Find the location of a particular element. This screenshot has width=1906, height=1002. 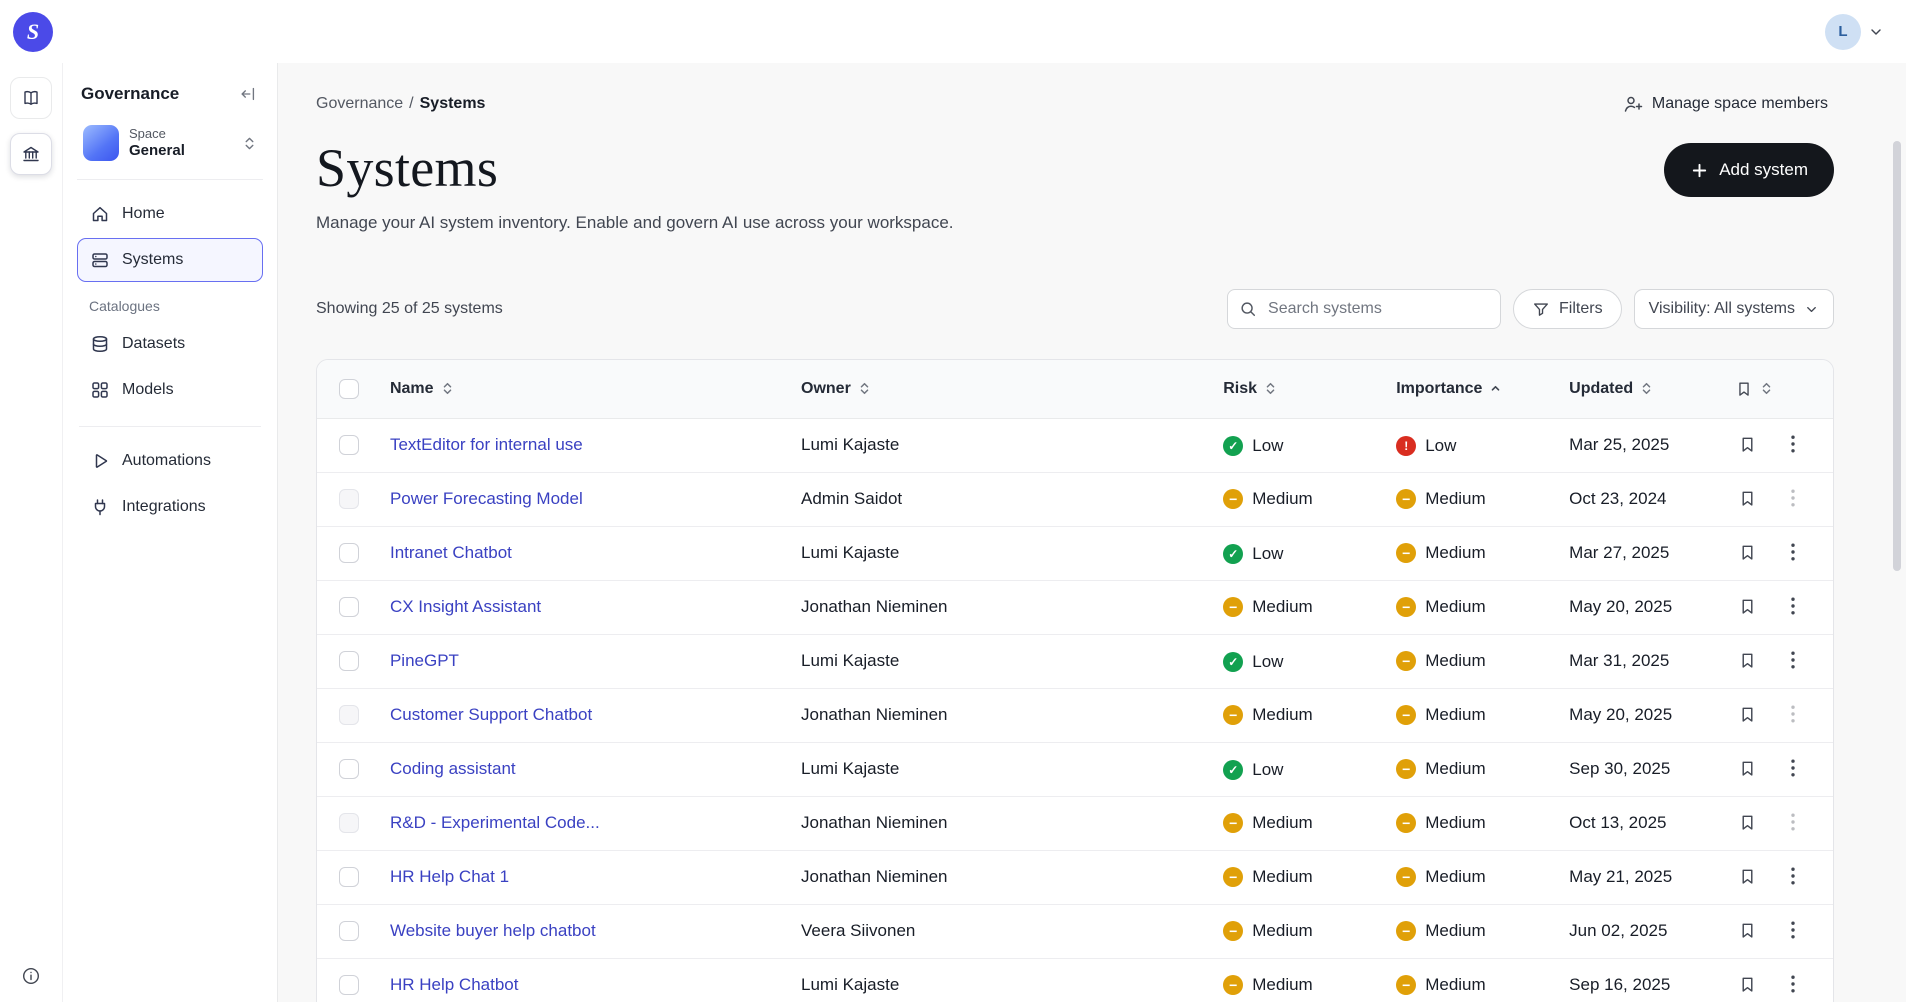

rail-item-library is located at coordinates (31, 98).